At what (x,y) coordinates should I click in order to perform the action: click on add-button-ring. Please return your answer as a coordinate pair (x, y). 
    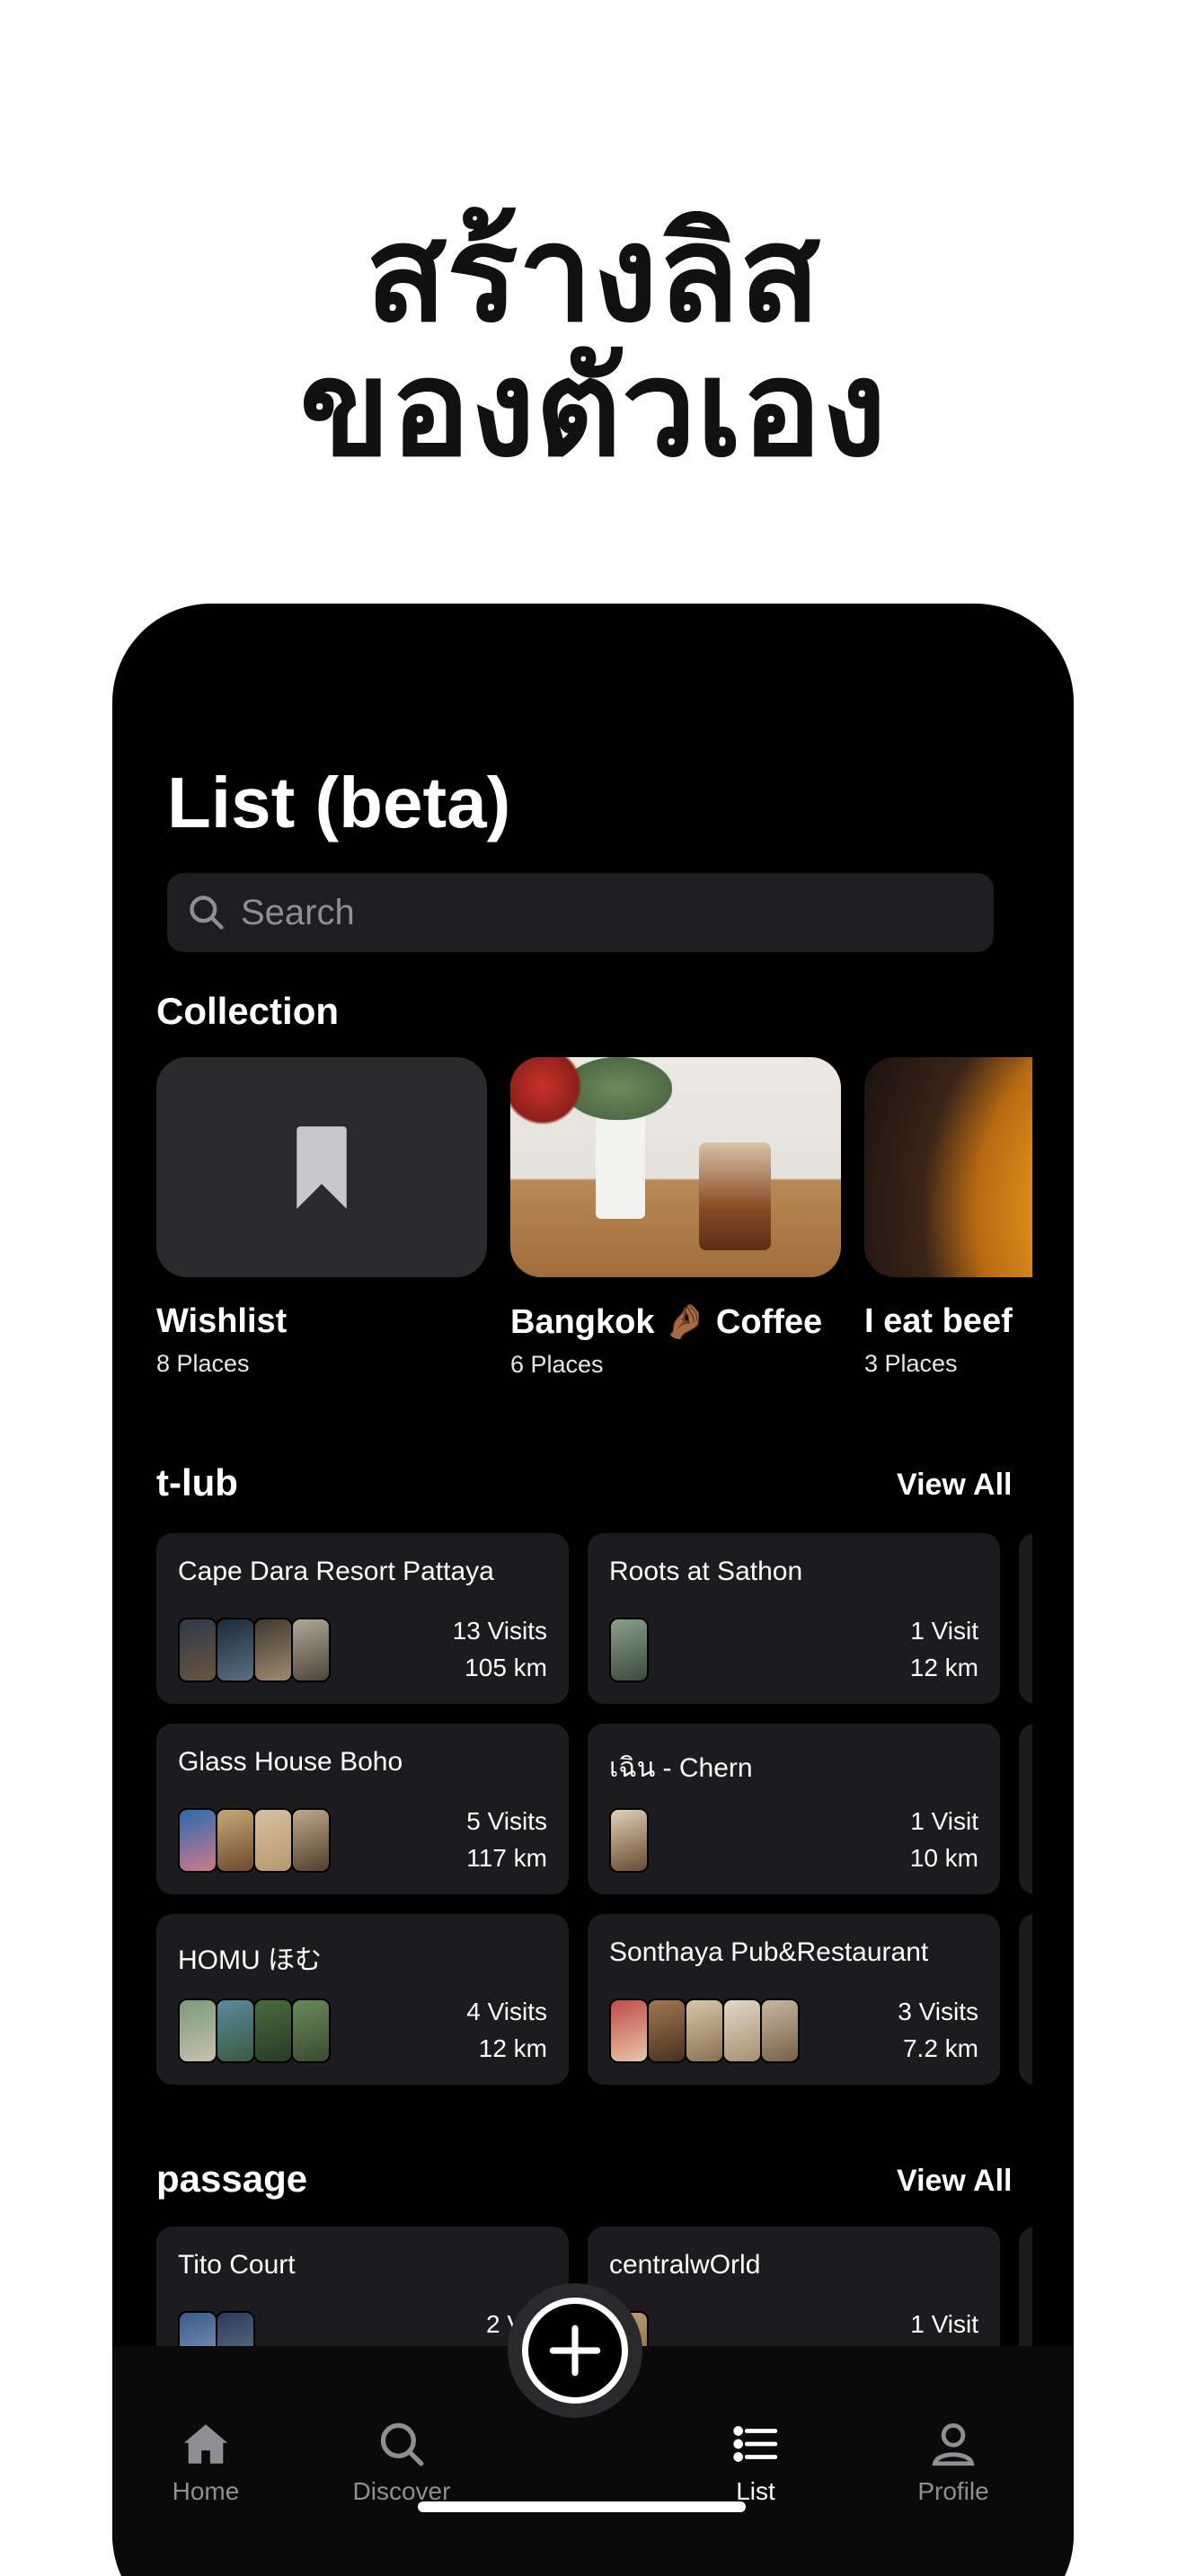
    Looking at the image, I should click on (575, 2351).